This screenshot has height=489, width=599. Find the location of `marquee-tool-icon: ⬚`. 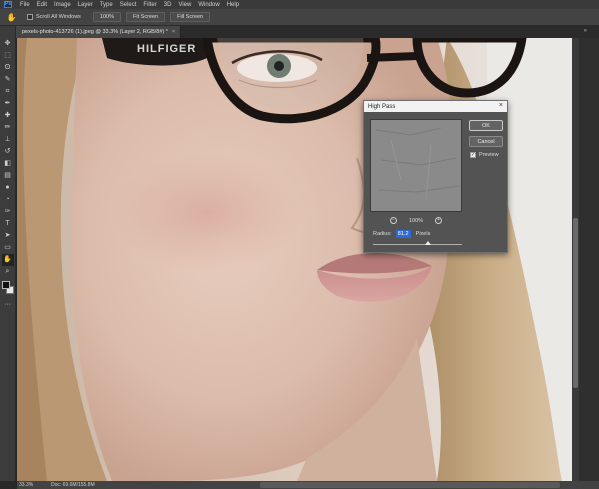

marquee-tool-icon: ⬚ is located at coordinates (8, 56).